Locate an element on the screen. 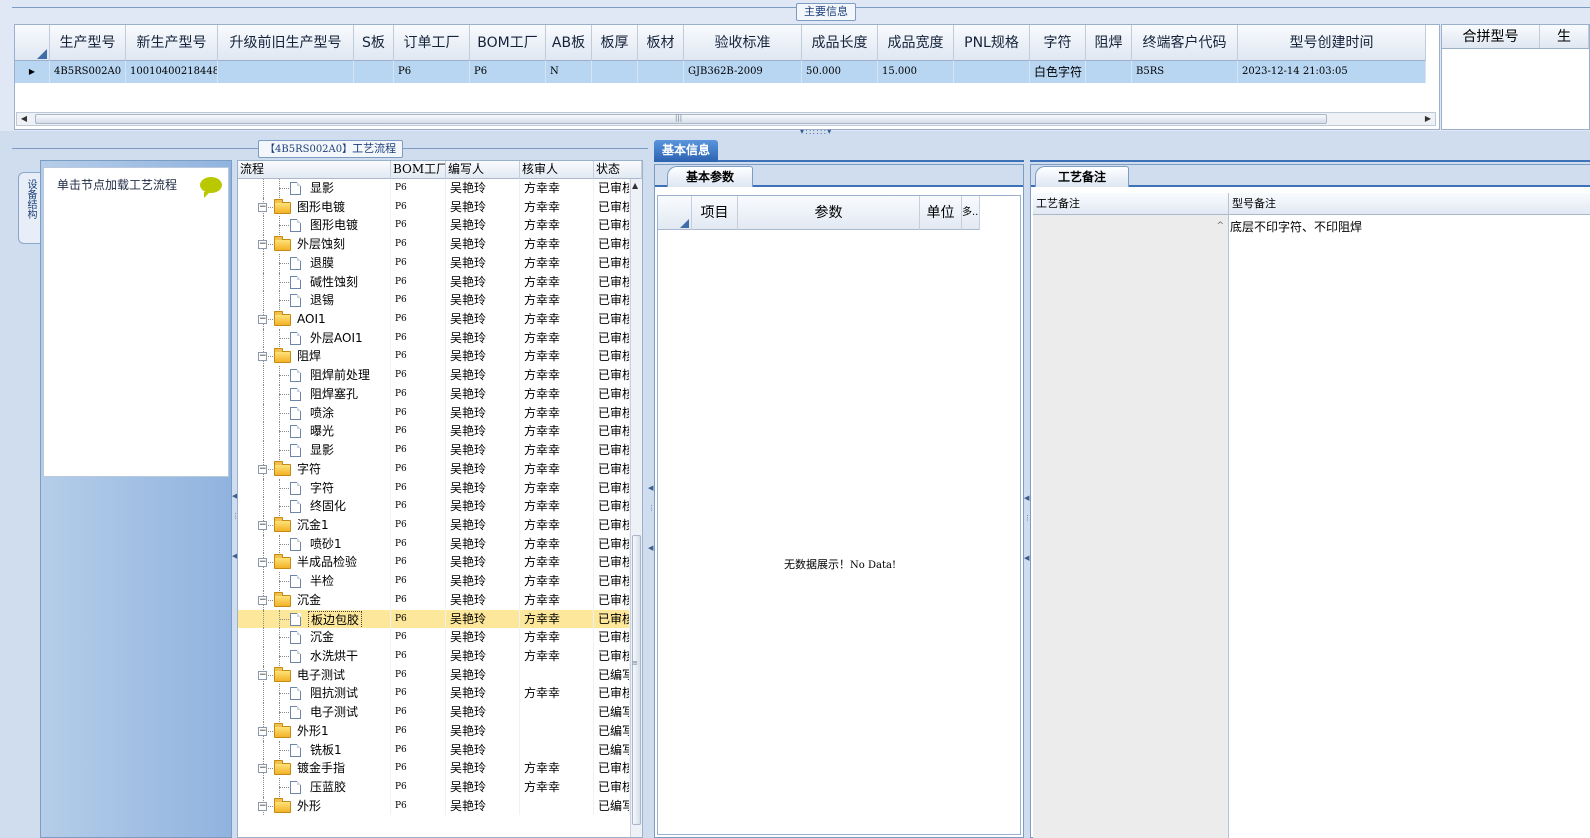 This screenshot has height=838, width=1590. tree-node: − 字符 is located at coordinates (314, 469).